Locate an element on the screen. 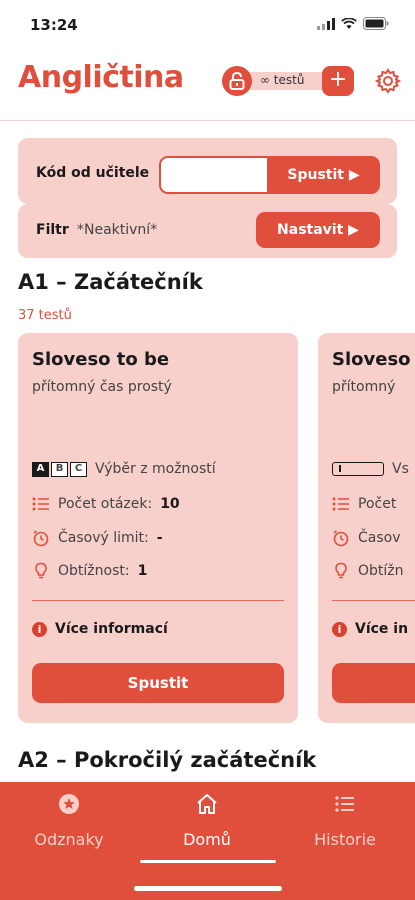  filter-panel: Filtr *Neaktivní* Nastavit ▶ is located at coordinates (207, 231).